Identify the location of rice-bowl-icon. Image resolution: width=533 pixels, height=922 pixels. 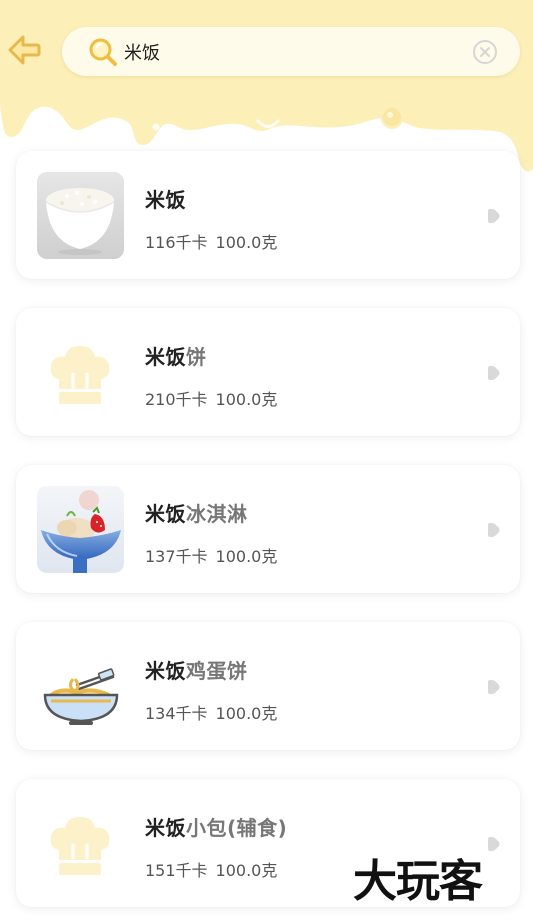
(80, 215).